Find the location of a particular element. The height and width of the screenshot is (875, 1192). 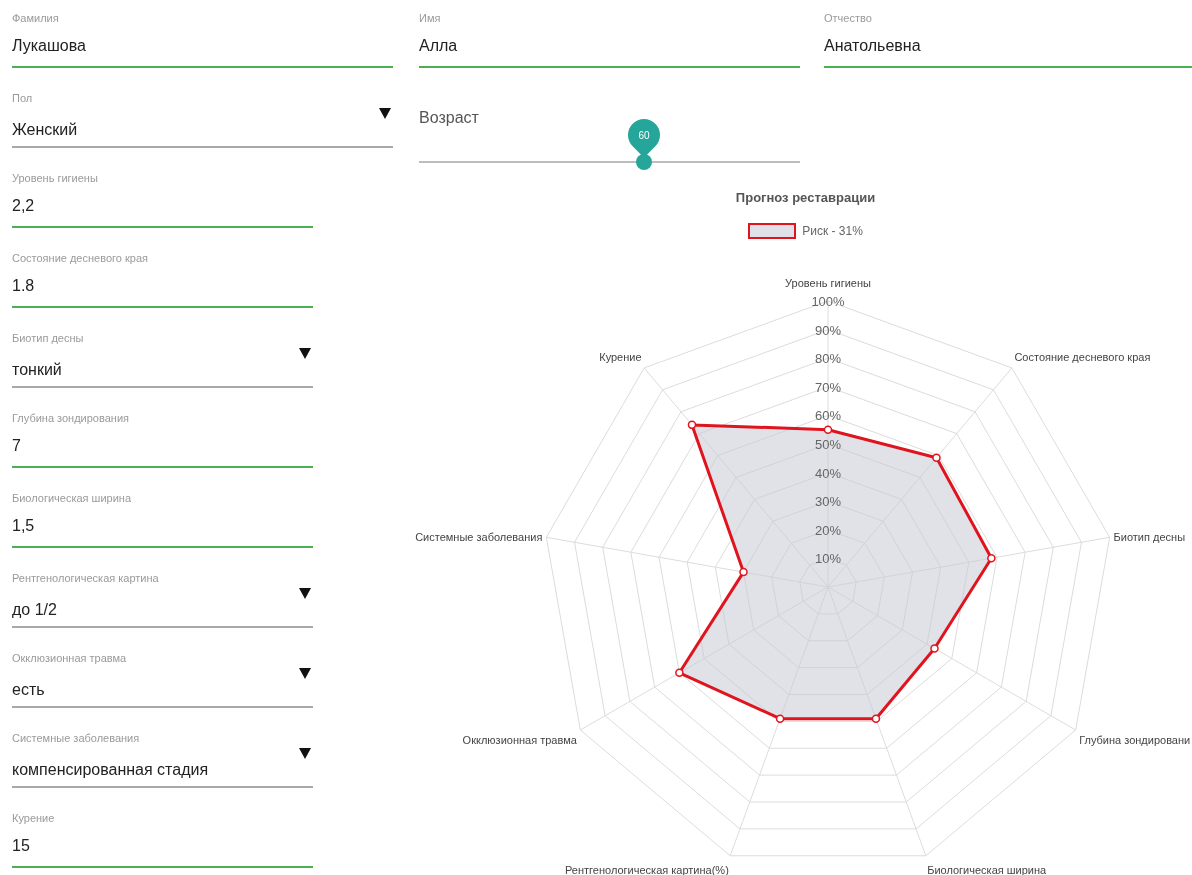

input-field: 2,2 is located at coordinates (162, 207).